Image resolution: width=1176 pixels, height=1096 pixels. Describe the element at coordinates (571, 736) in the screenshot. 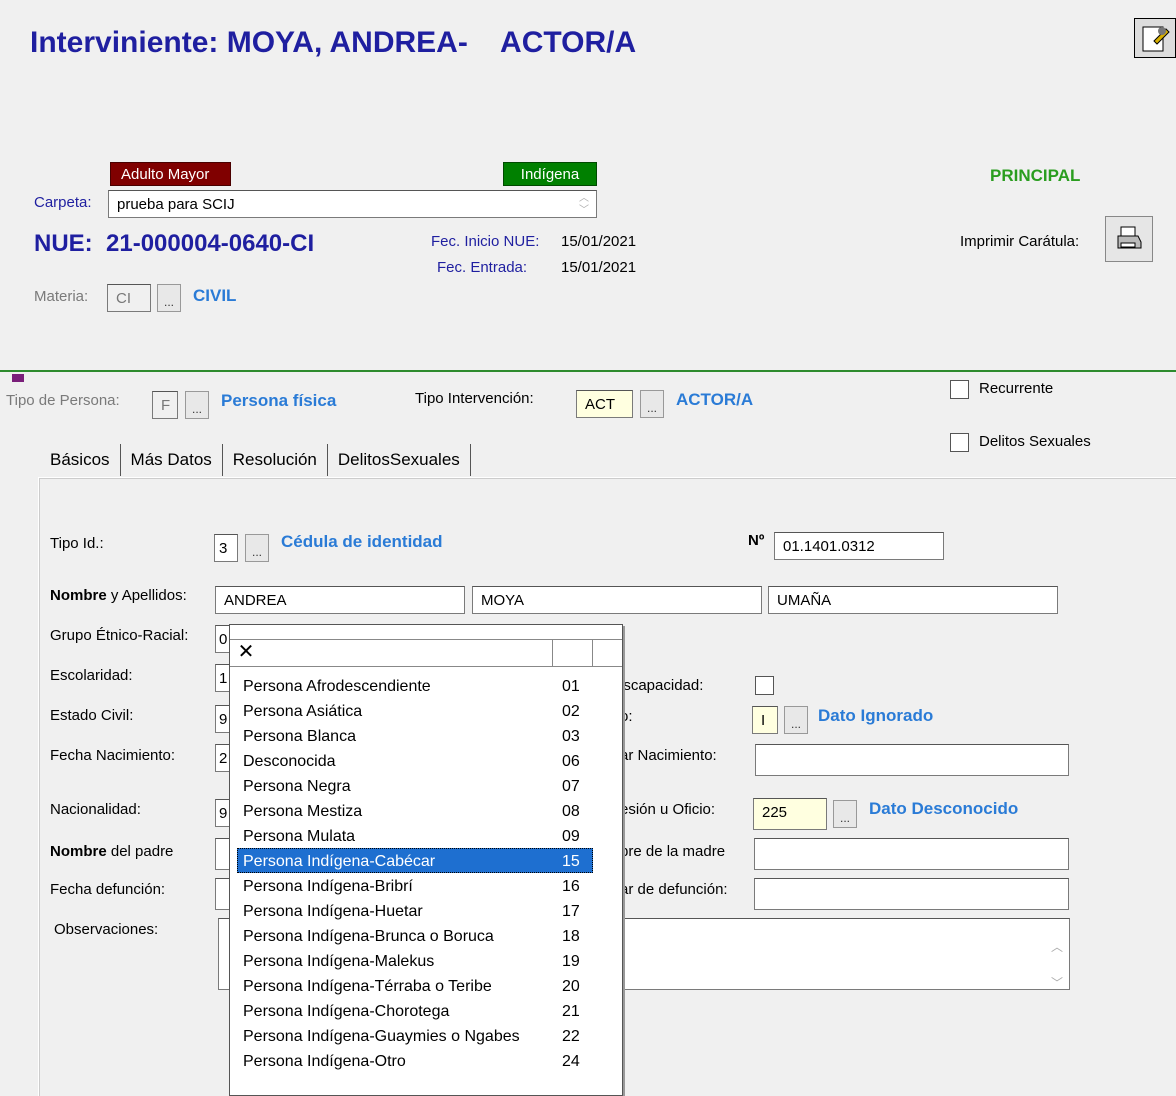

I see `option-code: 03` at that location.